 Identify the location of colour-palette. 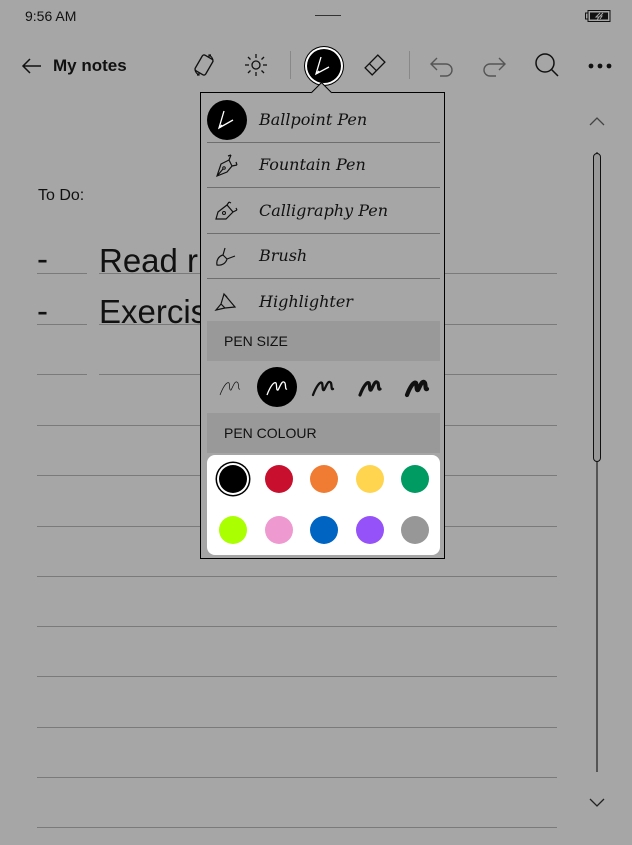
(323, 505).